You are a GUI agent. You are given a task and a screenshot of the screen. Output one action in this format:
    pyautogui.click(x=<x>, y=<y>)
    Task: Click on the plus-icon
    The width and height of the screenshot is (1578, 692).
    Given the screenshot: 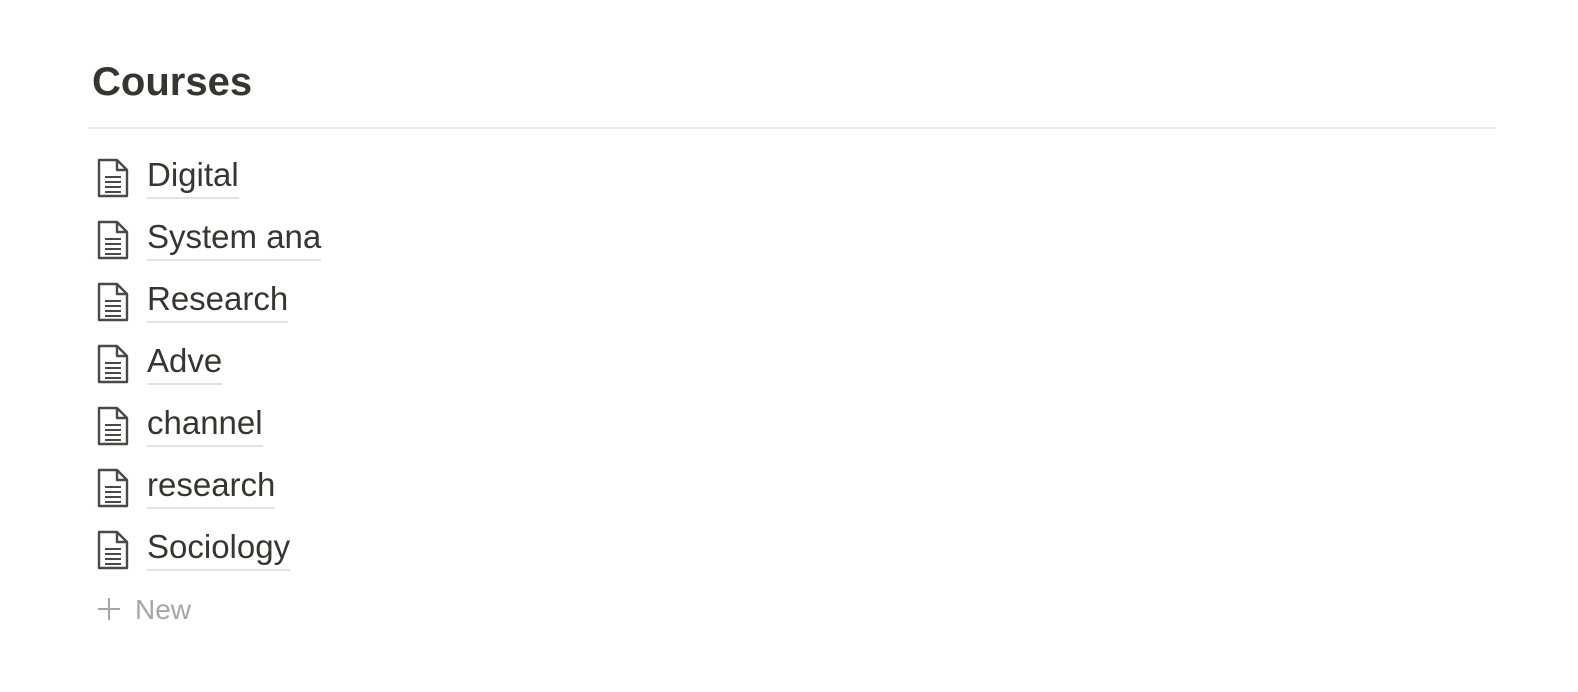 What is the action you would take?
    pyautogui.click(x=109, y=609)
    